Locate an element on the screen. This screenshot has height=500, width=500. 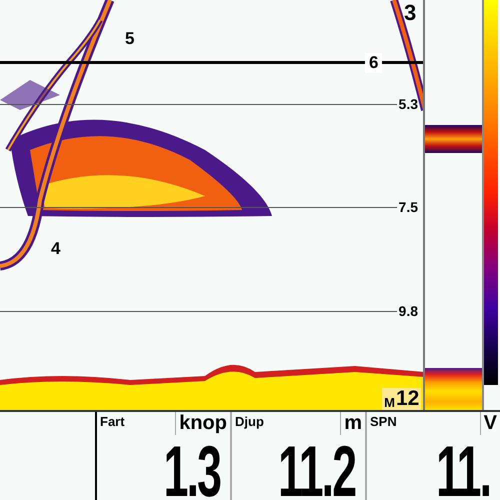
readout-unit: V is located at coordinates (490, 423).